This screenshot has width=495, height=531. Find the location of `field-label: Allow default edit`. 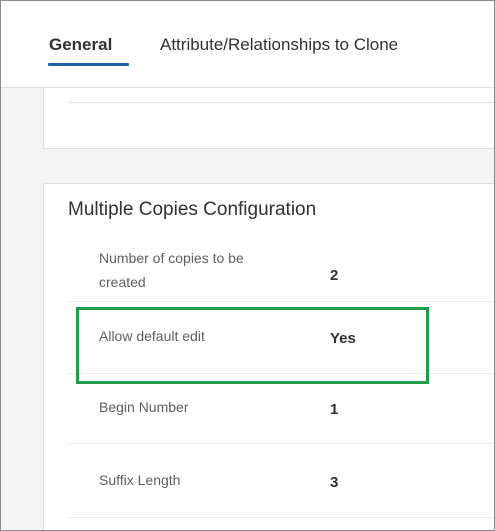

field-label: Allow default edit is located at coordinates (152, 336).